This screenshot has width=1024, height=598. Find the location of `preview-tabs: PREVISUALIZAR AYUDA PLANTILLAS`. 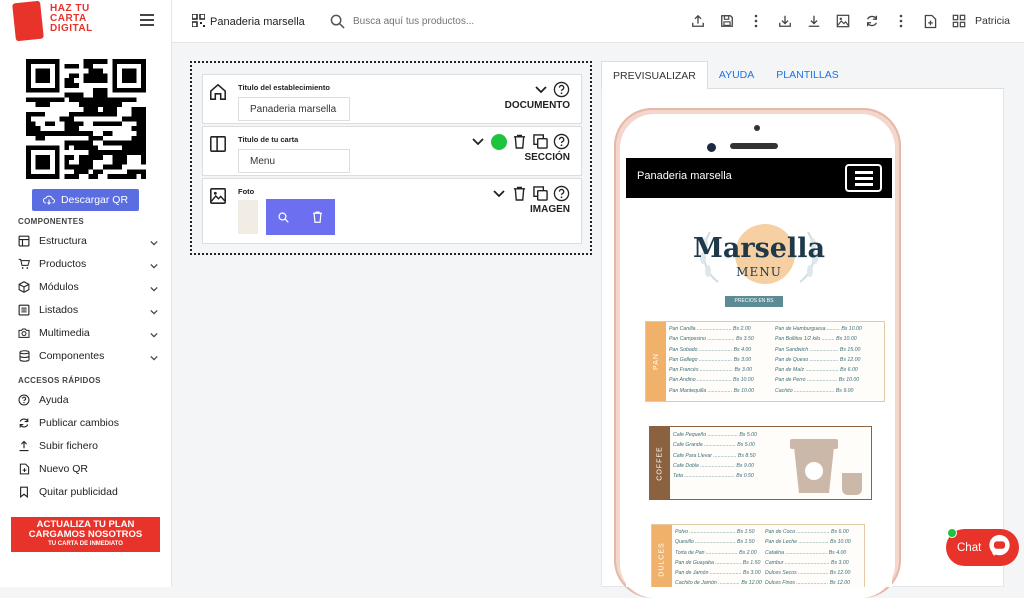

preview-tabs: PREVISUALIZAR AYUDA PLANTILLAS is located at coordinates (725, 75).